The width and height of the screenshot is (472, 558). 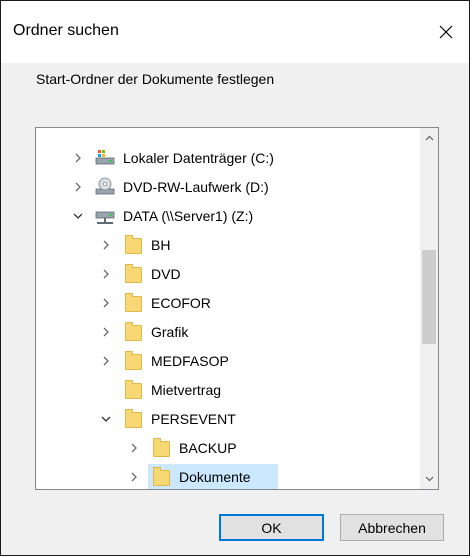 I want to click on tree-item-label: DVD, so click(x=166, y=273).